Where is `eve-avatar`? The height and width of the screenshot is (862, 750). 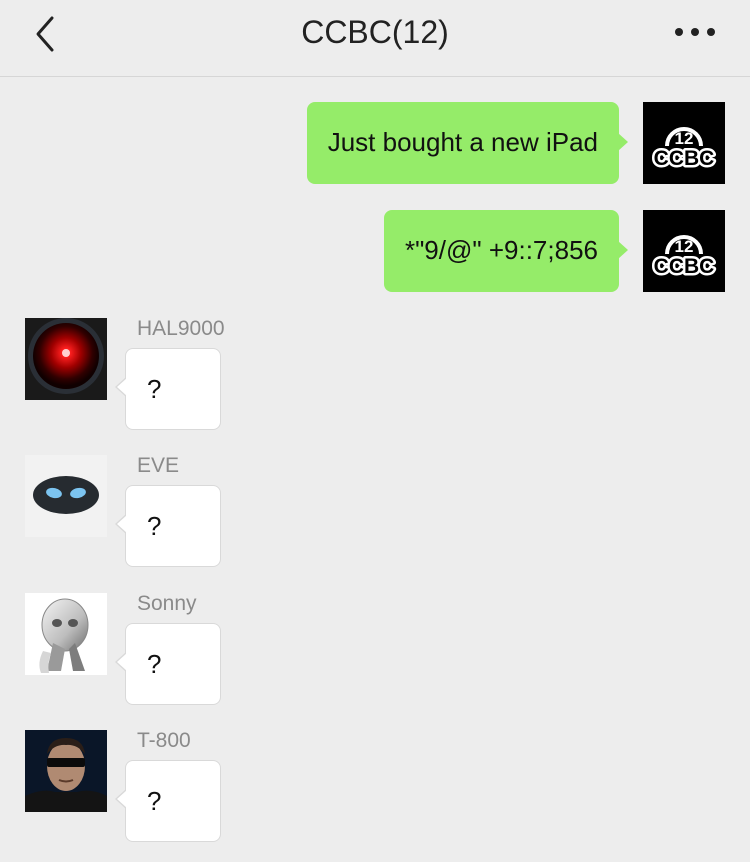
eve-avatar is located at coordinates (66, 496).